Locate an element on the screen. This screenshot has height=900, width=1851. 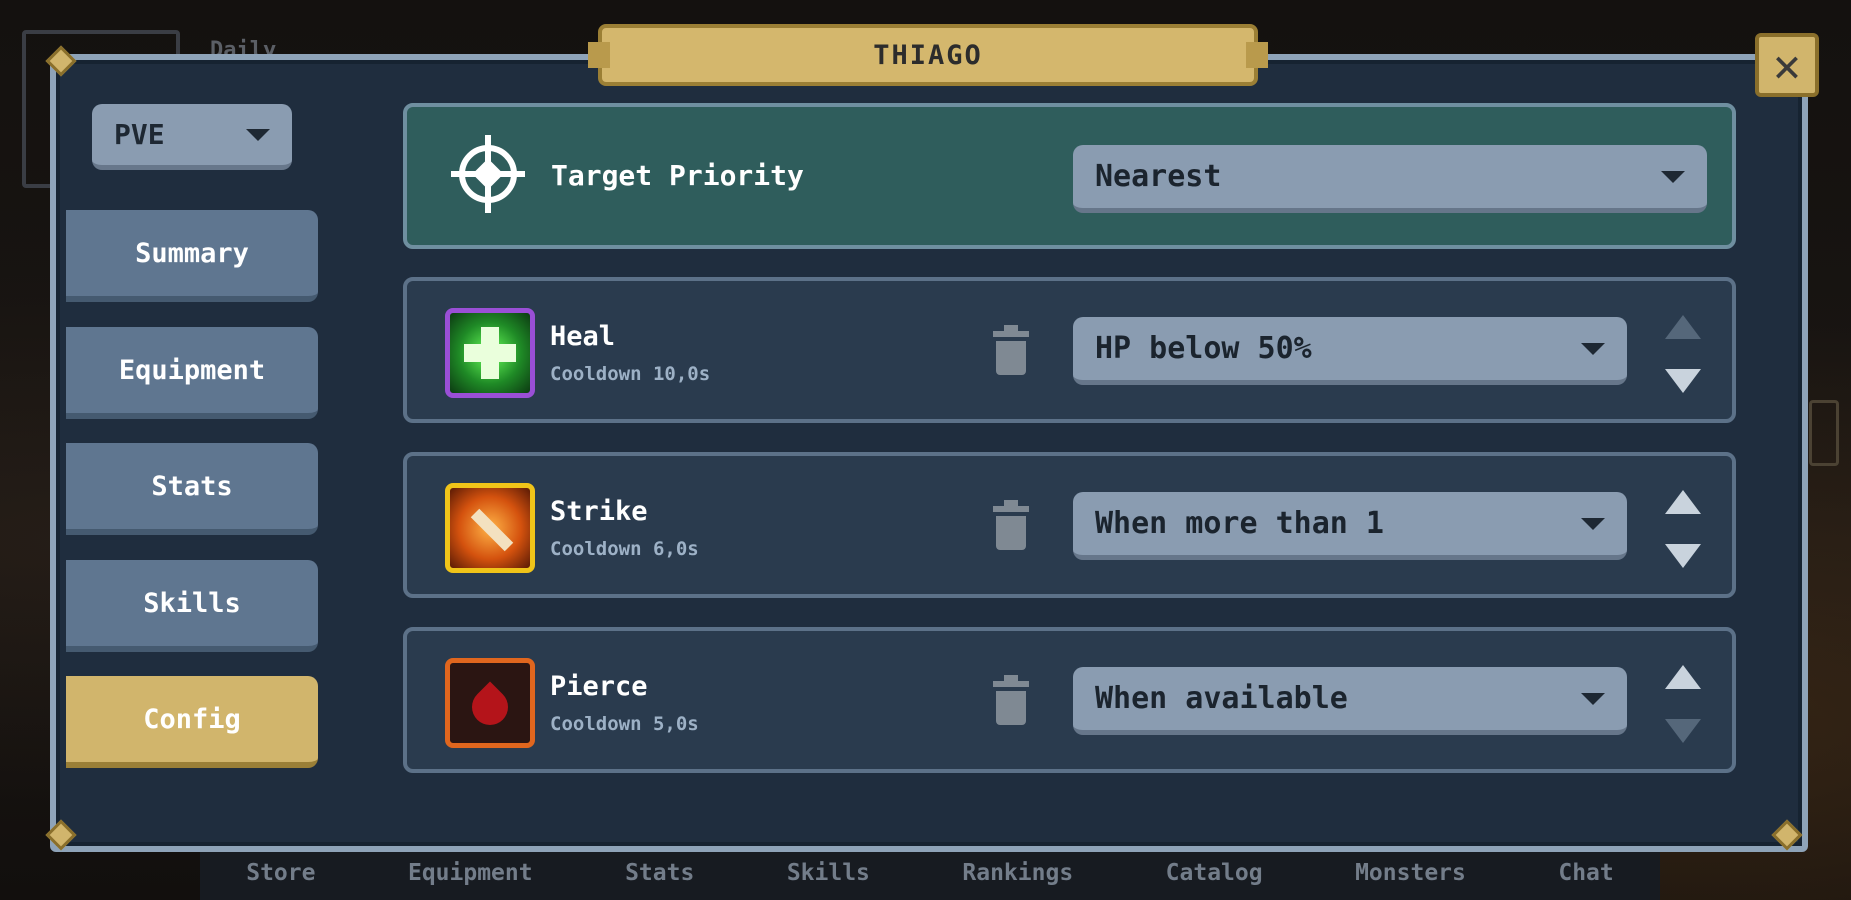
sidebar-item-equipment: Equipment is located at coordinates (192, 373).